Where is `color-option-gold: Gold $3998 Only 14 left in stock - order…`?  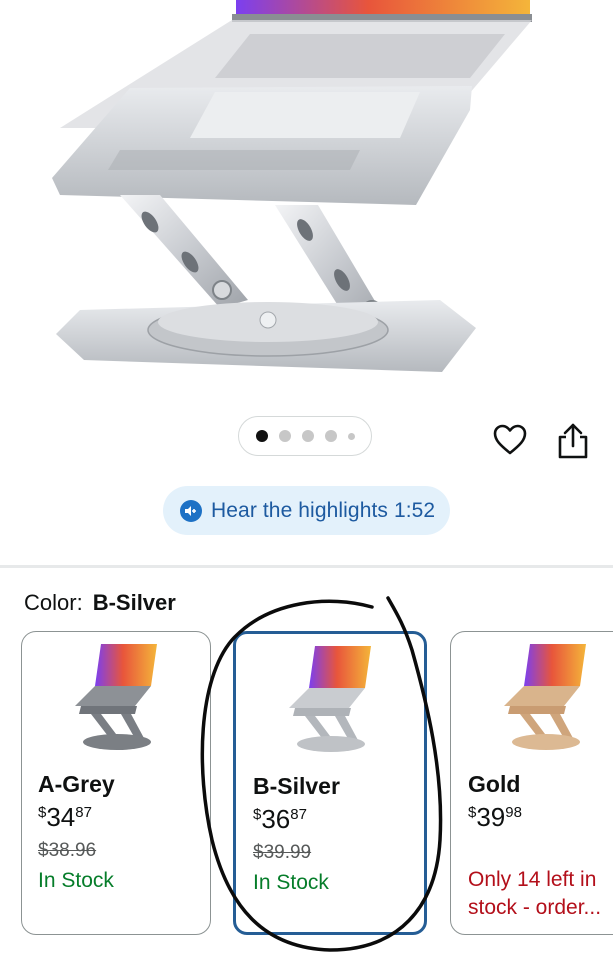 color-option-gold: Gold $3998 Only 14 left in stock - order… is located at coordinates (531, 783).